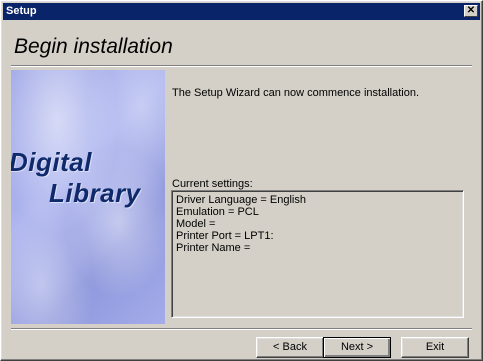 This screenshot has height=361, width=483. Describe the element at coordinates (93, 46) in the screenshot. I see `page-title: Begin installation` at that location.